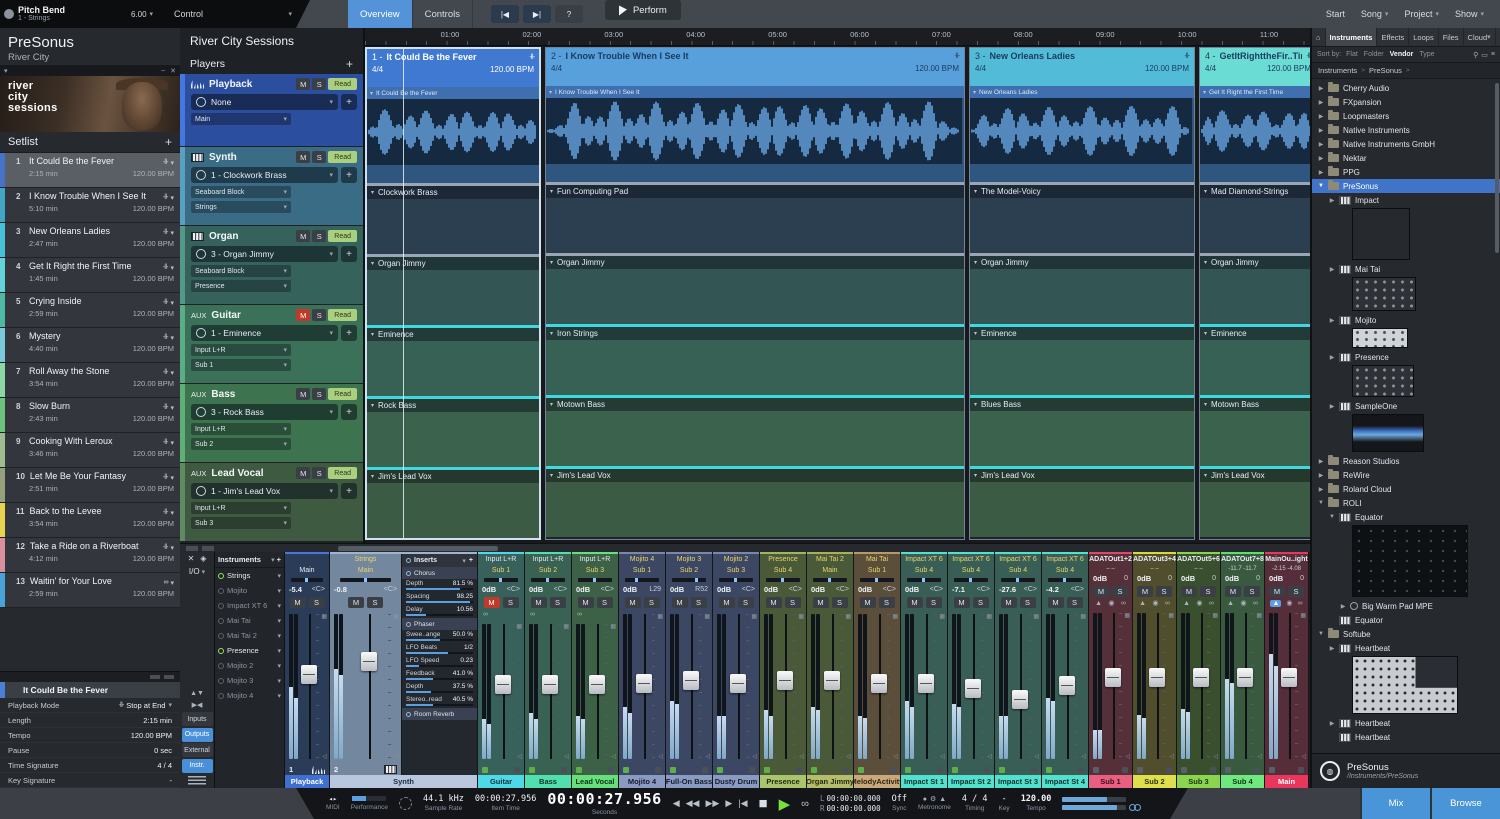  Describe the element at coordinates (1154, 781) in the screenshot. I see `channel-name-tag: Sub 2` at that location.